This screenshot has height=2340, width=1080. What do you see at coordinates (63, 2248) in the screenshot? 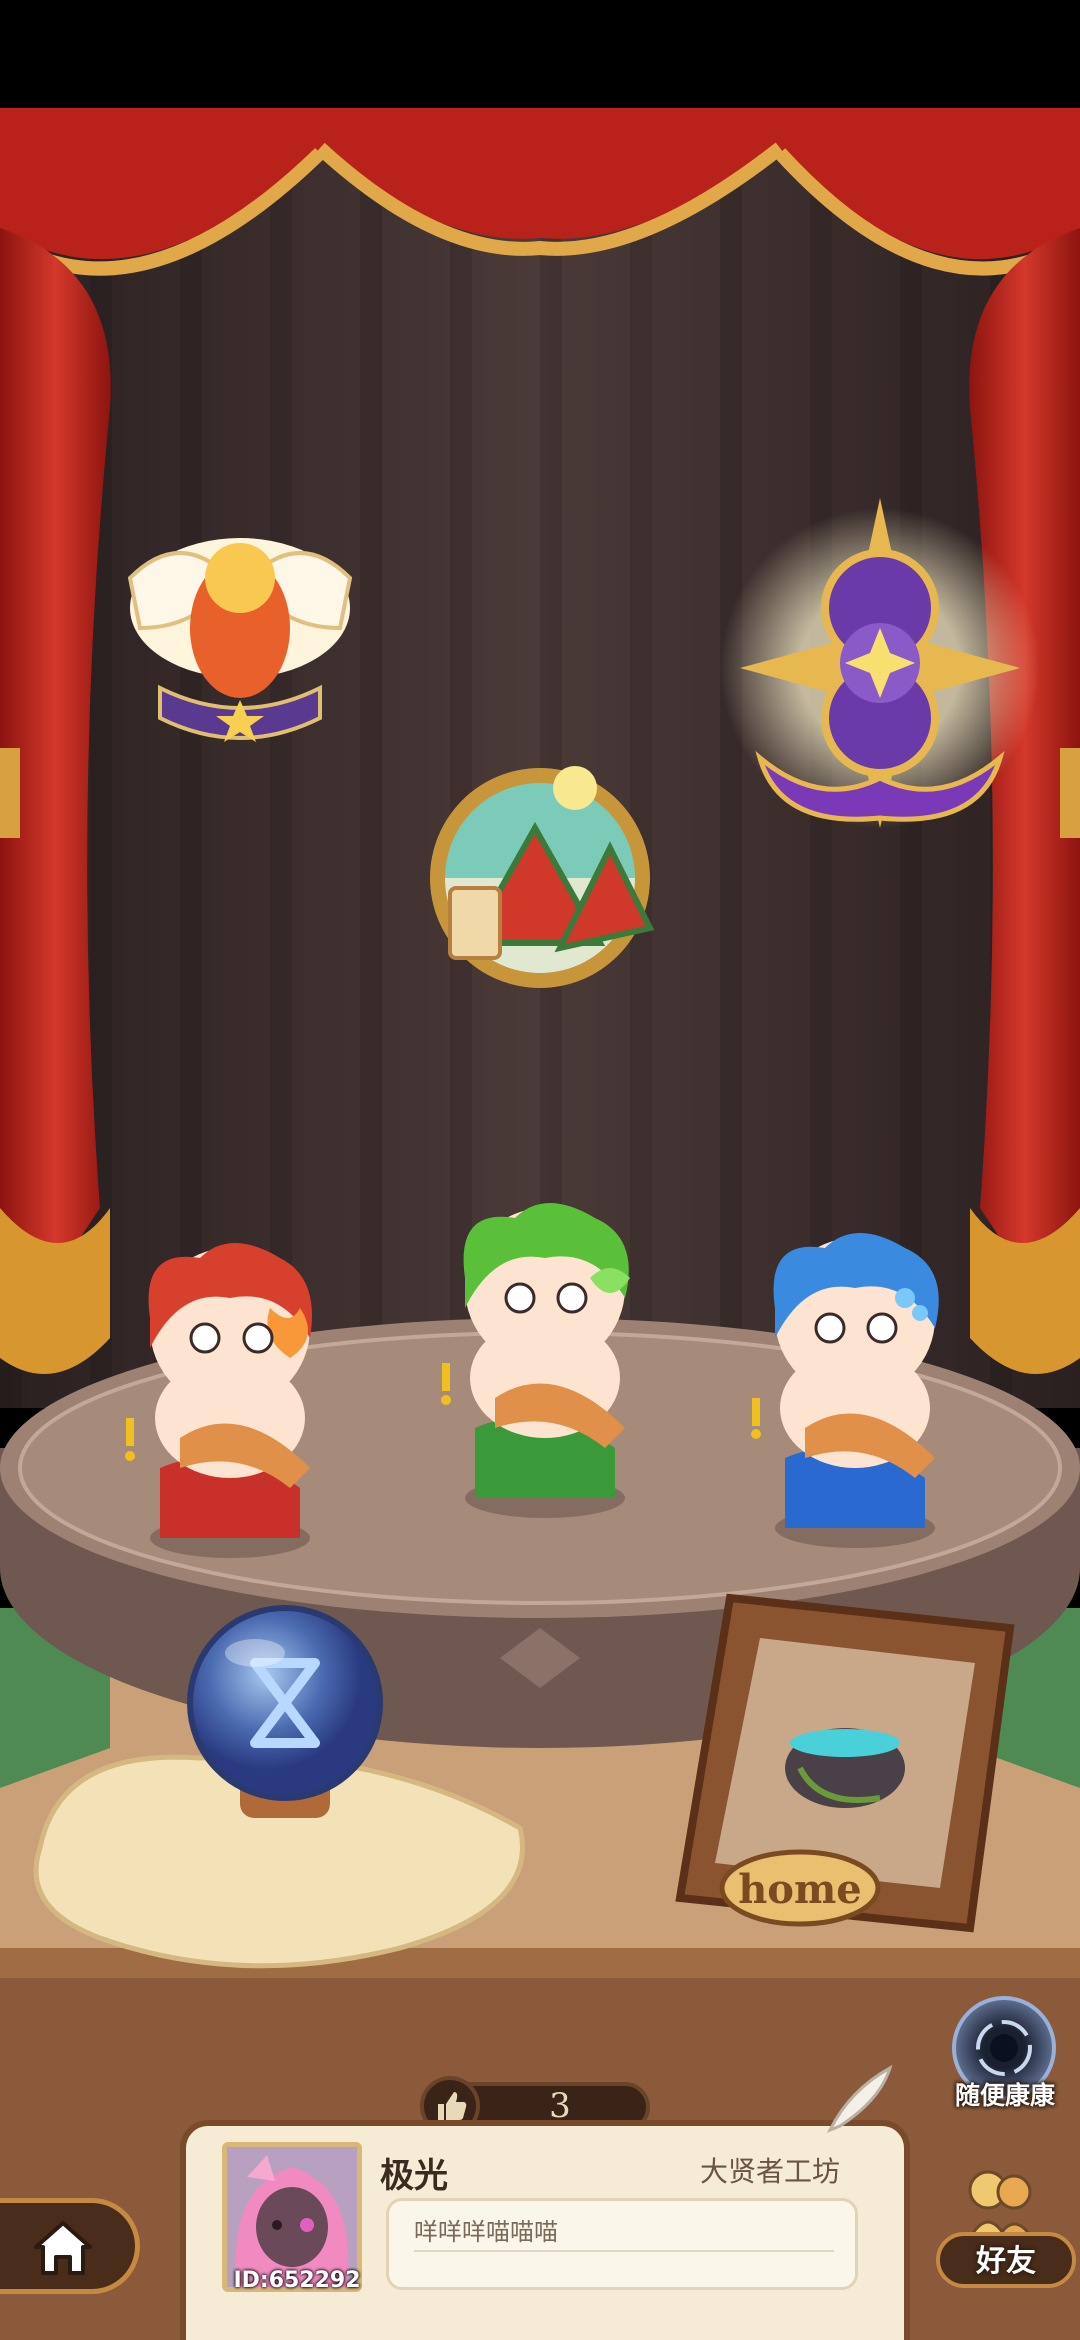
I see `house-icon` at bounding box center [63, 2248].